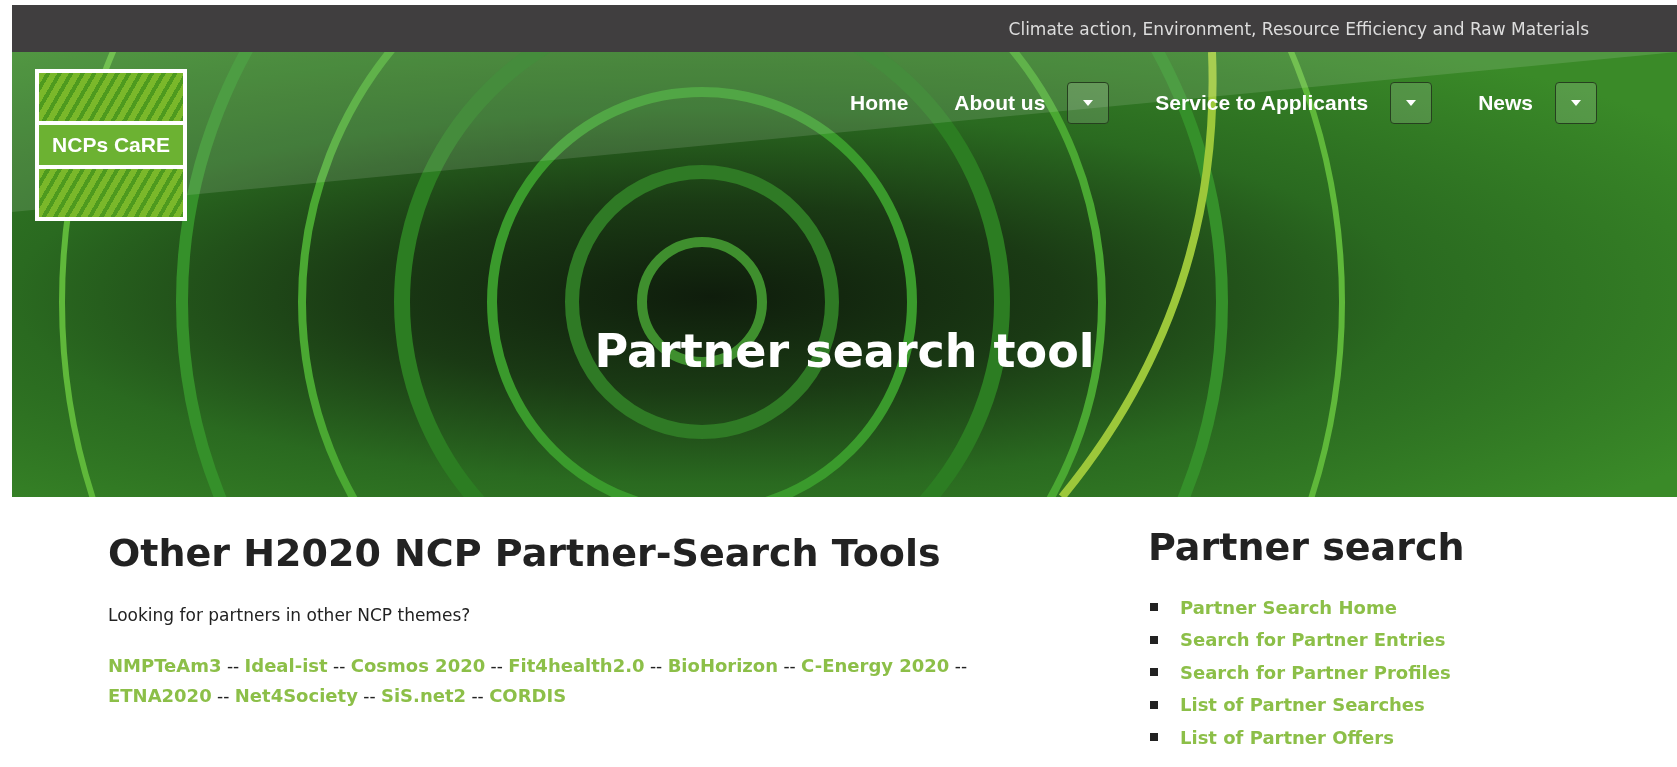 This screenshot has width=1677, height=767. I want to click on tool-link: ETNA2020, so click(160, 695).